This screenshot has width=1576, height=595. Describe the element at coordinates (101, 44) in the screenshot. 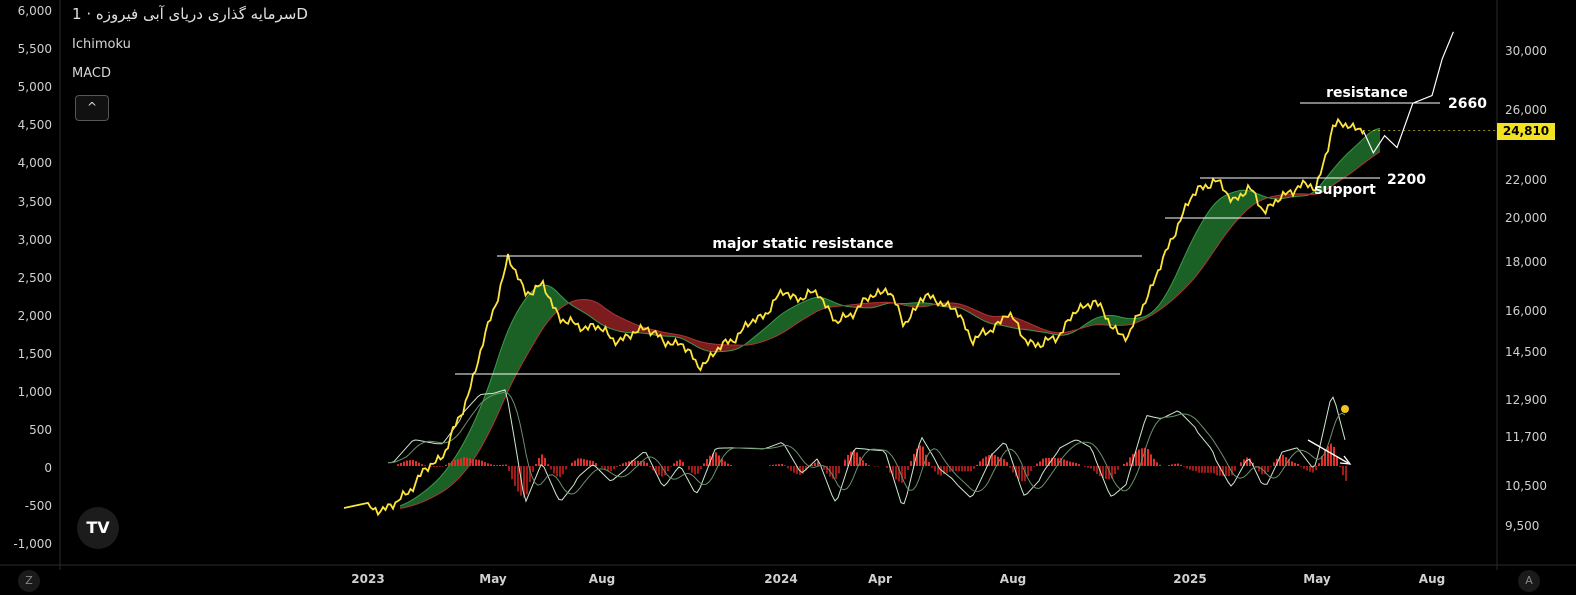

I see `indicator-ichimoku: Ichimoku` at that location.